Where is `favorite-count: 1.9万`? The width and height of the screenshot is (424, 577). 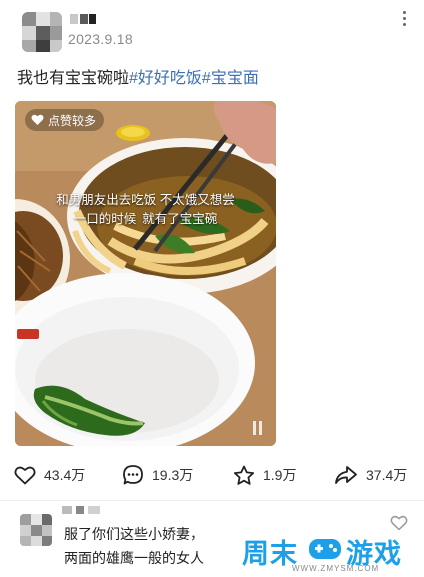 favorite-count: 1.9万 is located at coordinates (280, 475).